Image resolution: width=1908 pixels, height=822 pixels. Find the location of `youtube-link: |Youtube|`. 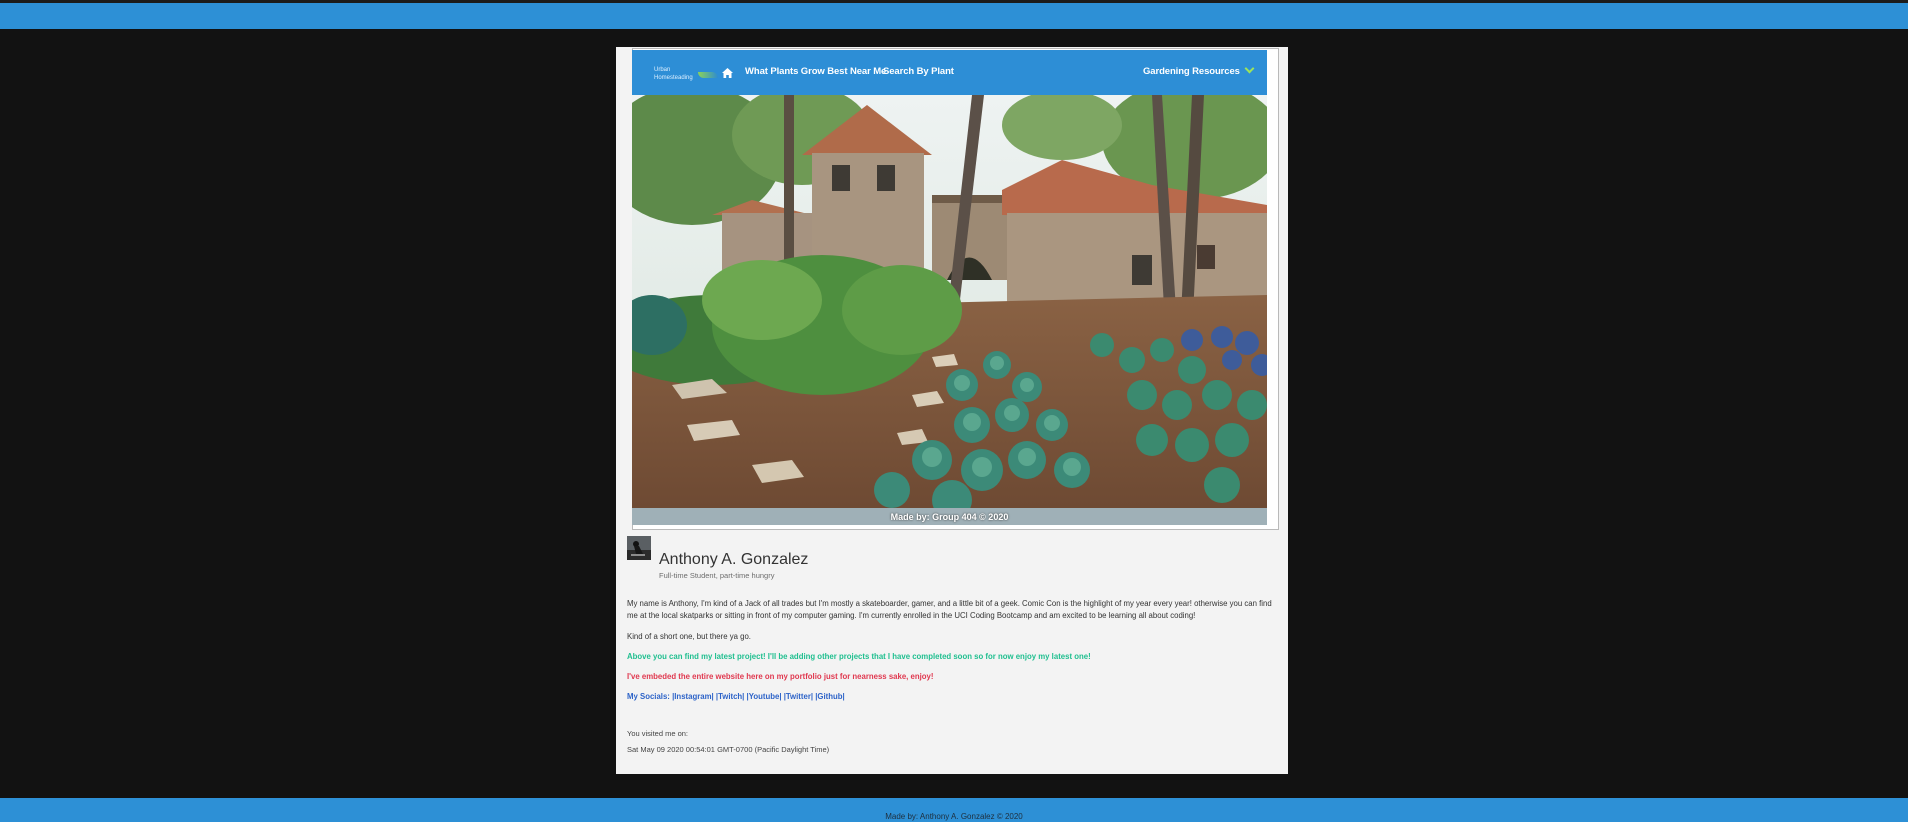

youtube-link: |Youtube| is located at coordinates (764, 696).